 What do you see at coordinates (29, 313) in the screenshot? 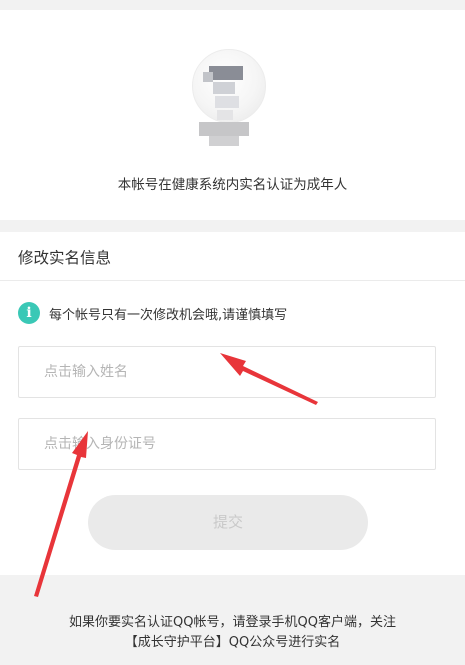
I see `info-icon: i` at bounding box center [29, 313].